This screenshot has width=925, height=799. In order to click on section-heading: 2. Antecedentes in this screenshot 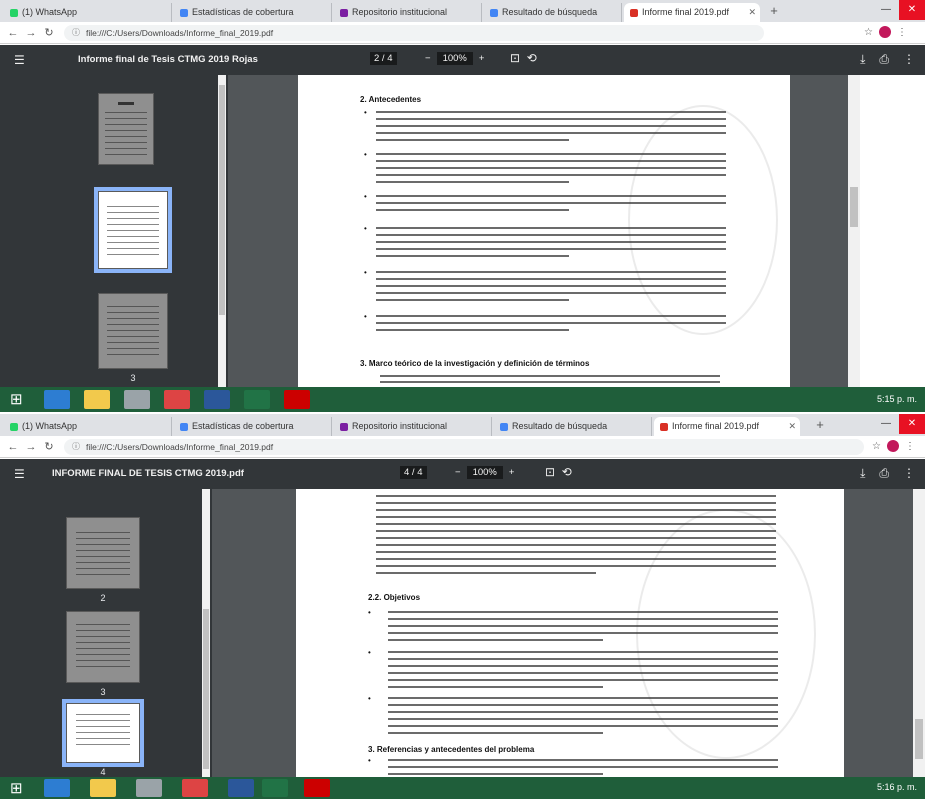, I will do `click(391, 99)`.